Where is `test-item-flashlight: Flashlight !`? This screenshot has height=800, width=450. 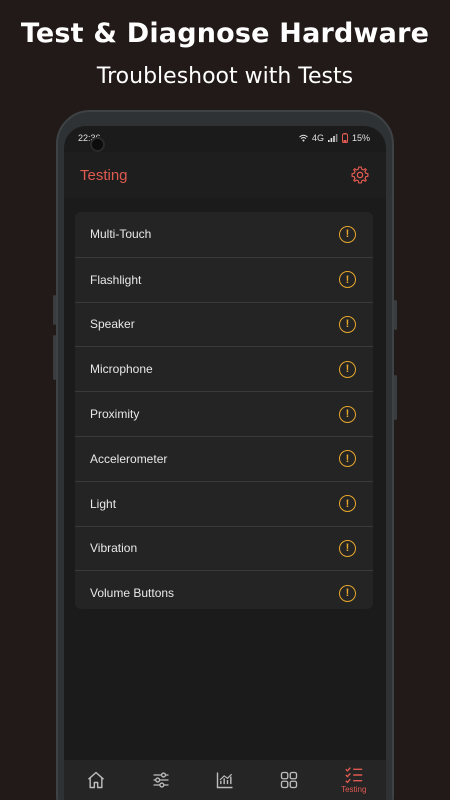
test-item-flashlight: Flashlight ! is located at coordinates (224, 279).